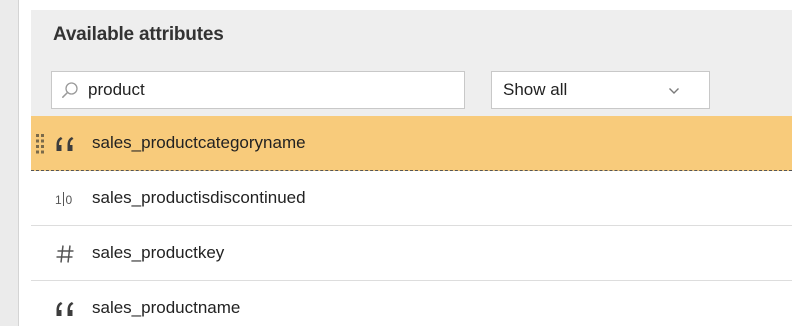 Image resolution: width=792 pixels, height=326 pixels. Describe the element at coordinates (9, 163) in the screenshot. I see `left-gutter` at that location.